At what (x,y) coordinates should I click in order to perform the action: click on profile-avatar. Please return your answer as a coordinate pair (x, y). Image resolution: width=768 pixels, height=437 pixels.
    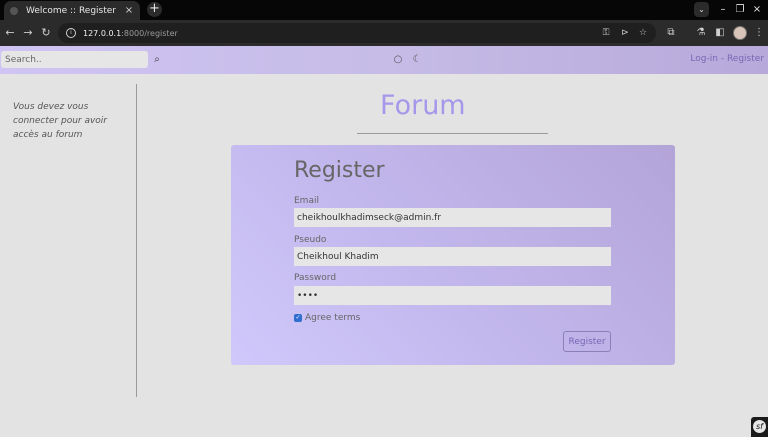
    Looking at the image, I should click on (740, 33).